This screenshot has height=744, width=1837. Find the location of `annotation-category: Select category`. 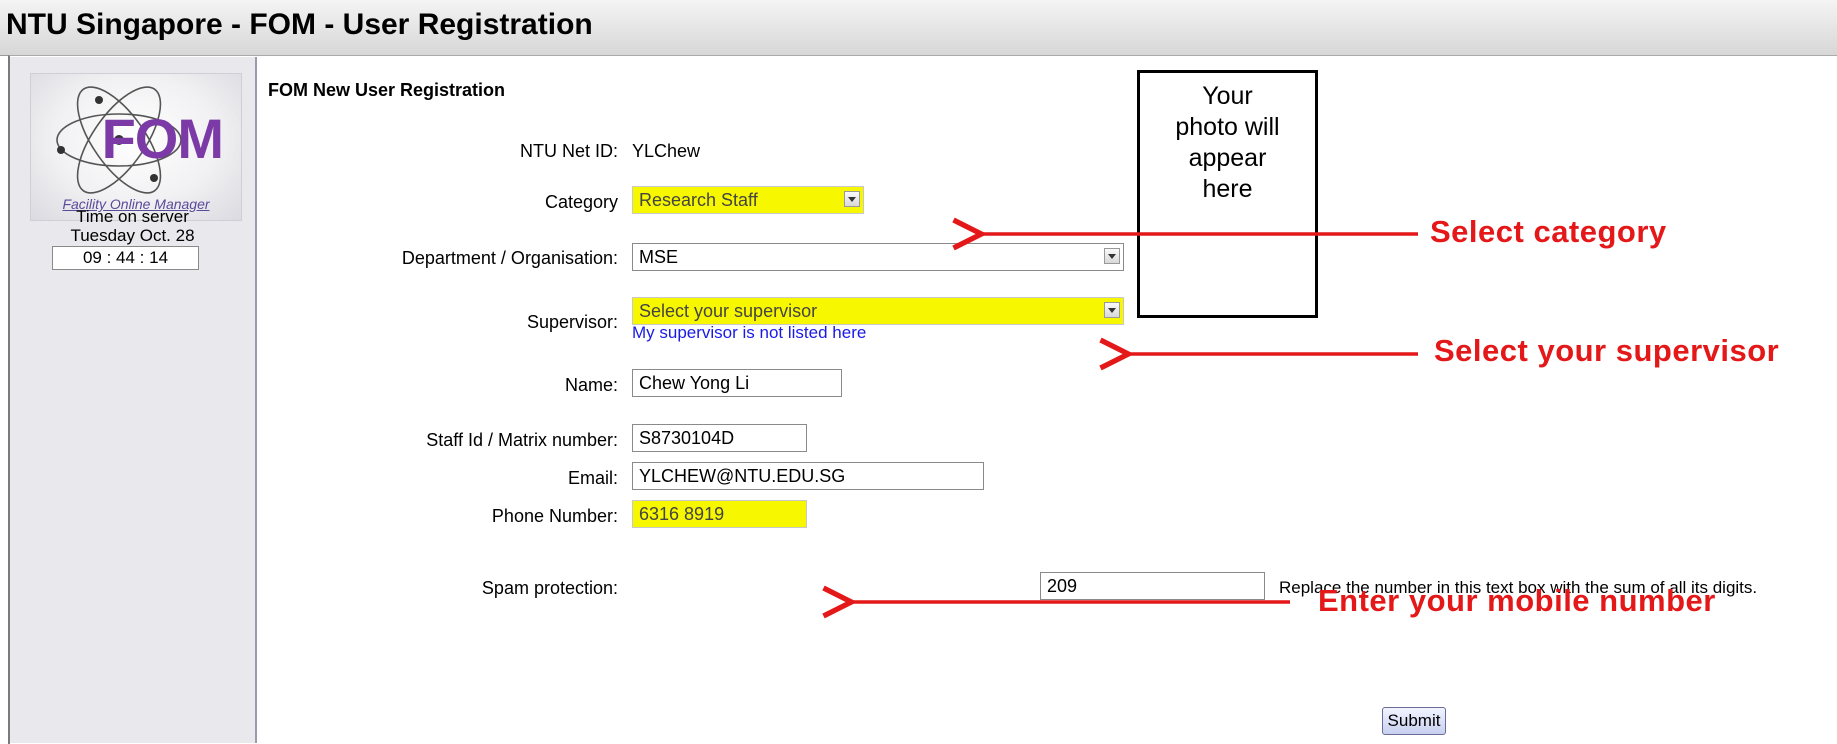

annotation-category: Select category is located at coordinates (1548, 231).